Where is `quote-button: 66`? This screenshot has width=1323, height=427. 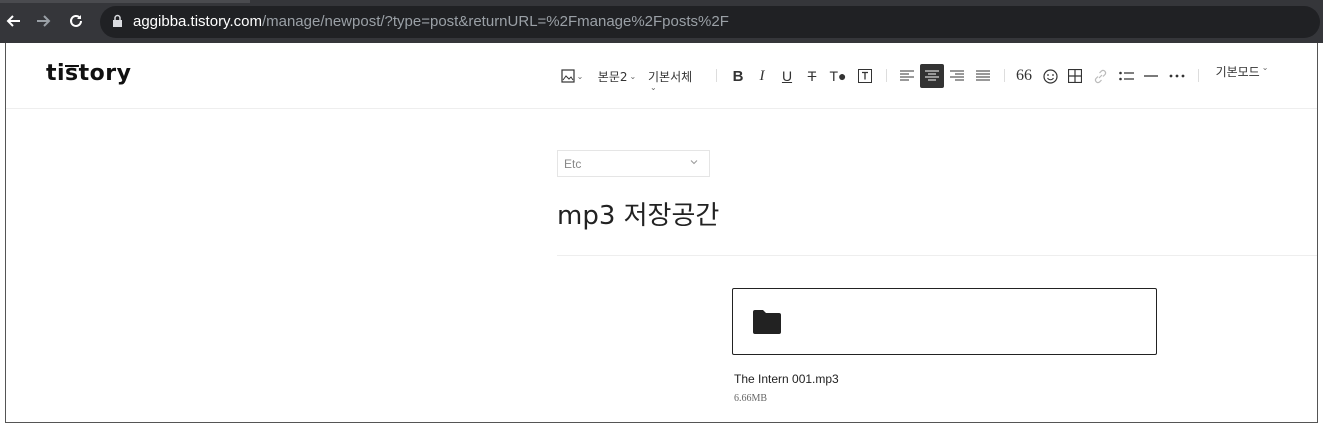
quote-button: 66 is located at coordinates (1024, 76).